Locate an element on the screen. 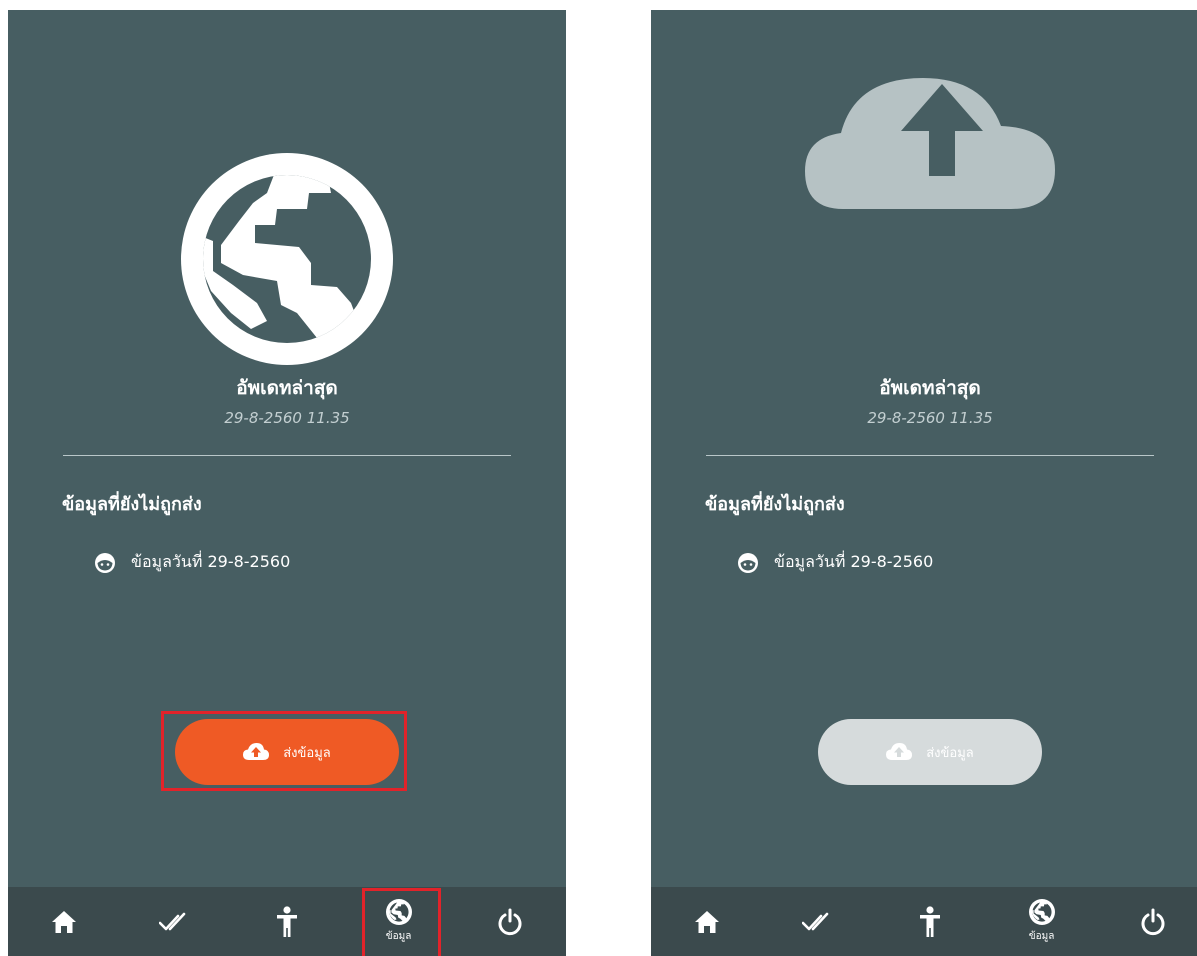 The width and height of the screenshot is (1197, 956). send-data-button-disabled: ส่งข้อมูล is located at coordinates (930, 752).